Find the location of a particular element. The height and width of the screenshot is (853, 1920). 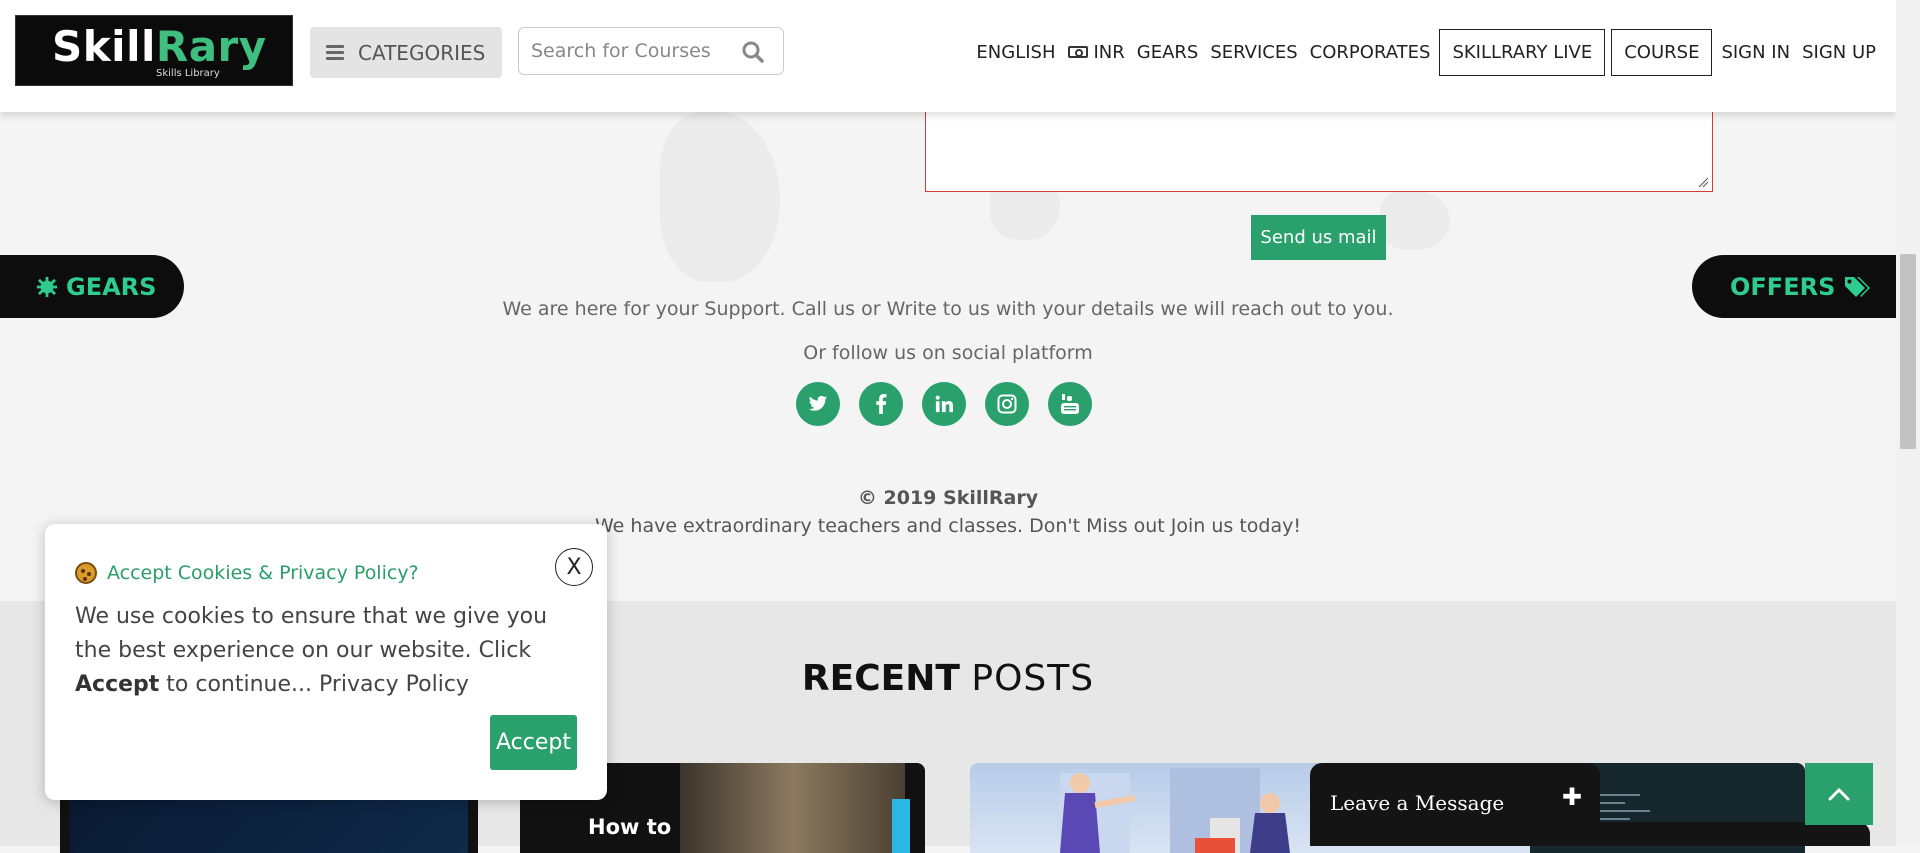

chat-widget: Leave a Message ✚ is located at coordinates (1455, 804).